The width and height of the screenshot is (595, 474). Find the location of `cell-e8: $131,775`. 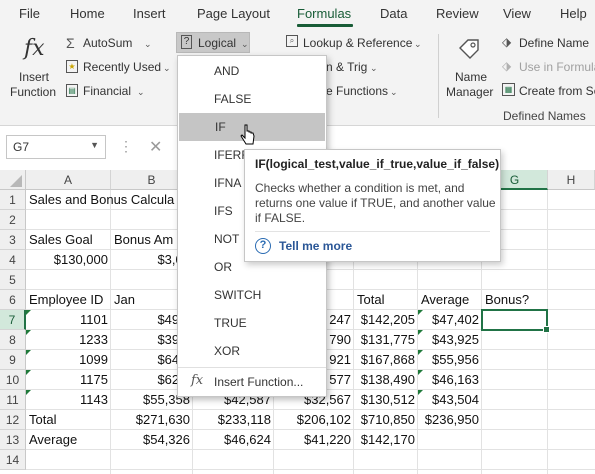

cell-e8: $131,775 is located at coordinates (386, 340).